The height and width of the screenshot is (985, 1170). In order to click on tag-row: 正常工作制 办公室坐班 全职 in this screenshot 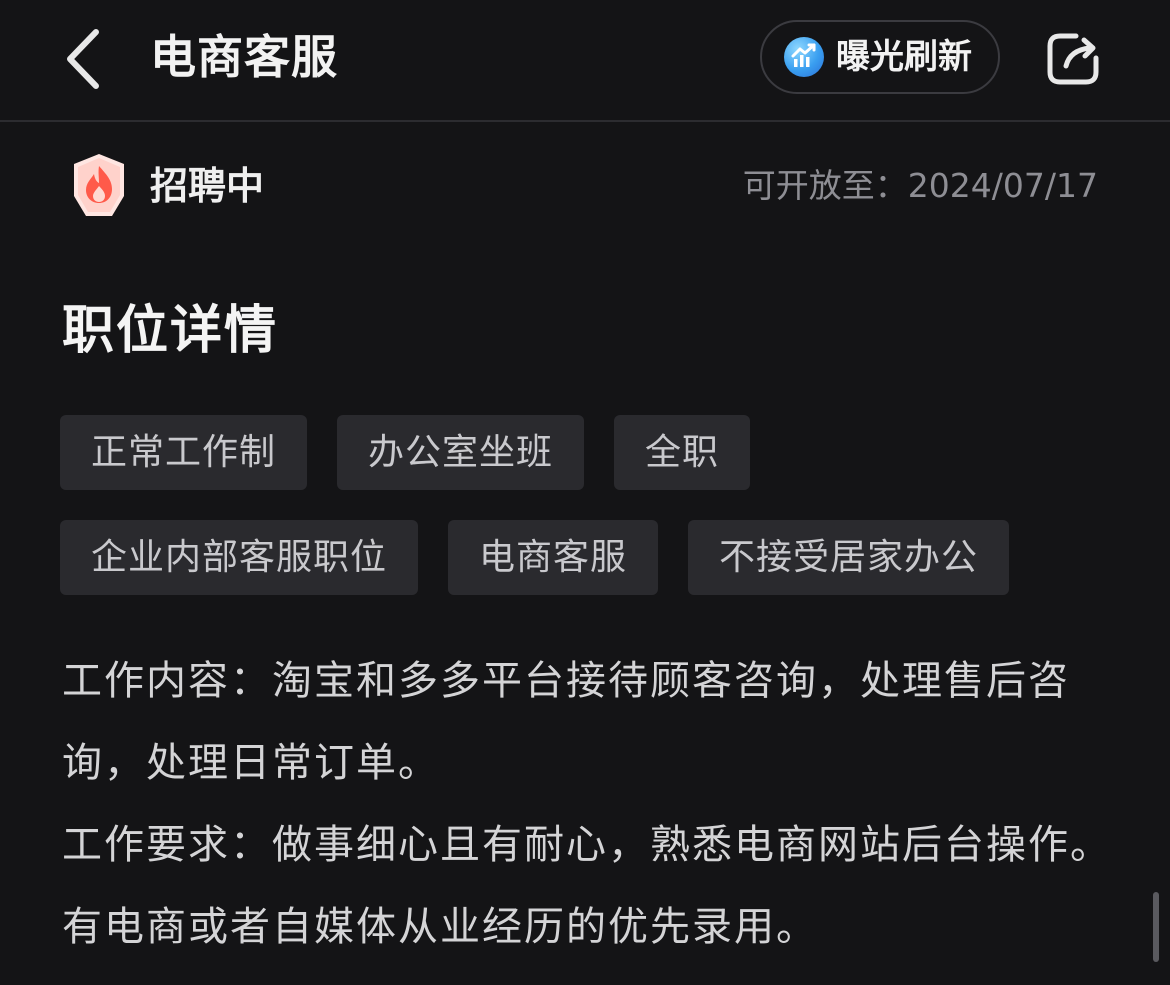, I will do `click(590, 452)`.